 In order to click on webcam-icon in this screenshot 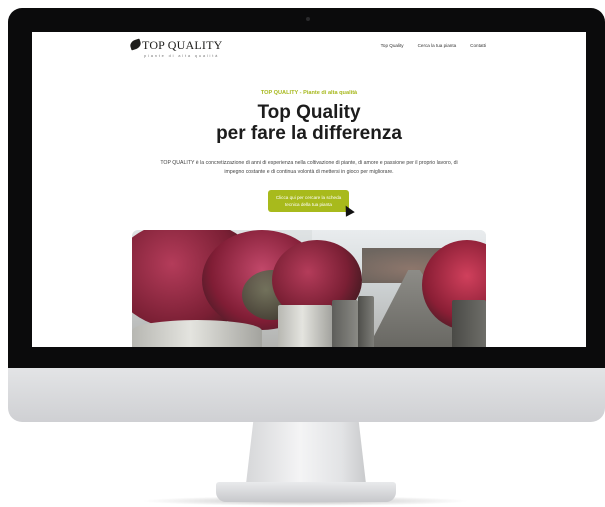, I will do `click(308, 19)`.